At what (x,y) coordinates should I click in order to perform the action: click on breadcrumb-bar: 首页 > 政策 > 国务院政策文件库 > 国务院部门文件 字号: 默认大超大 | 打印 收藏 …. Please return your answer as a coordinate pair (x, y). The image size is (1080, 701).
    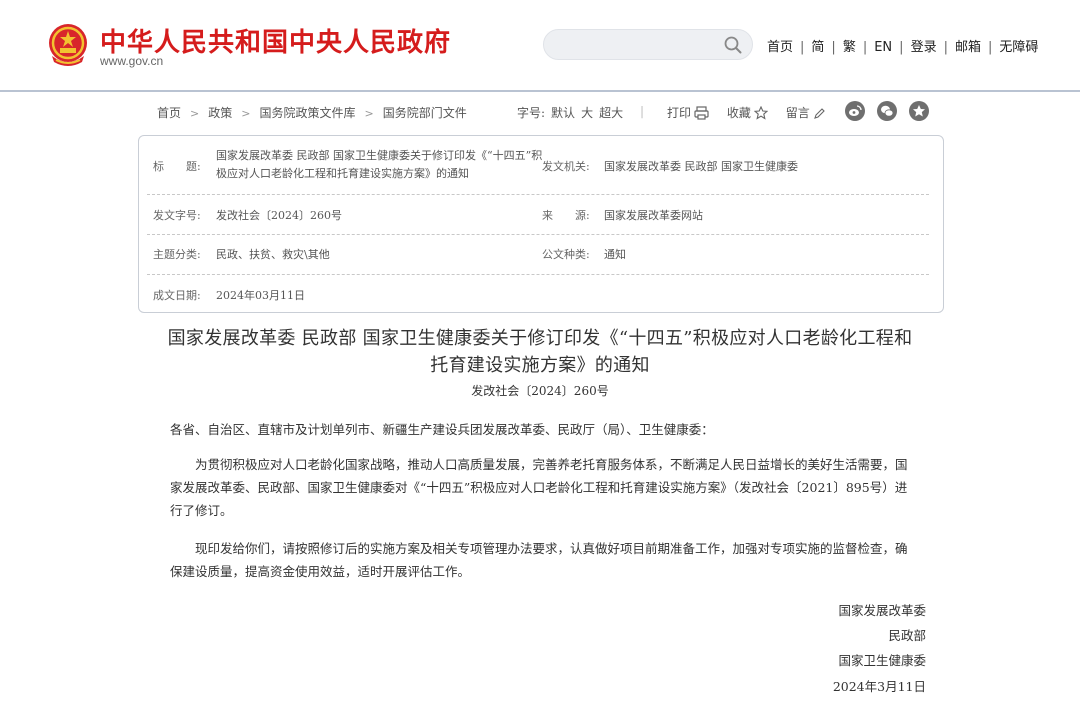
    Looking at the image, I should click on (547, 112).